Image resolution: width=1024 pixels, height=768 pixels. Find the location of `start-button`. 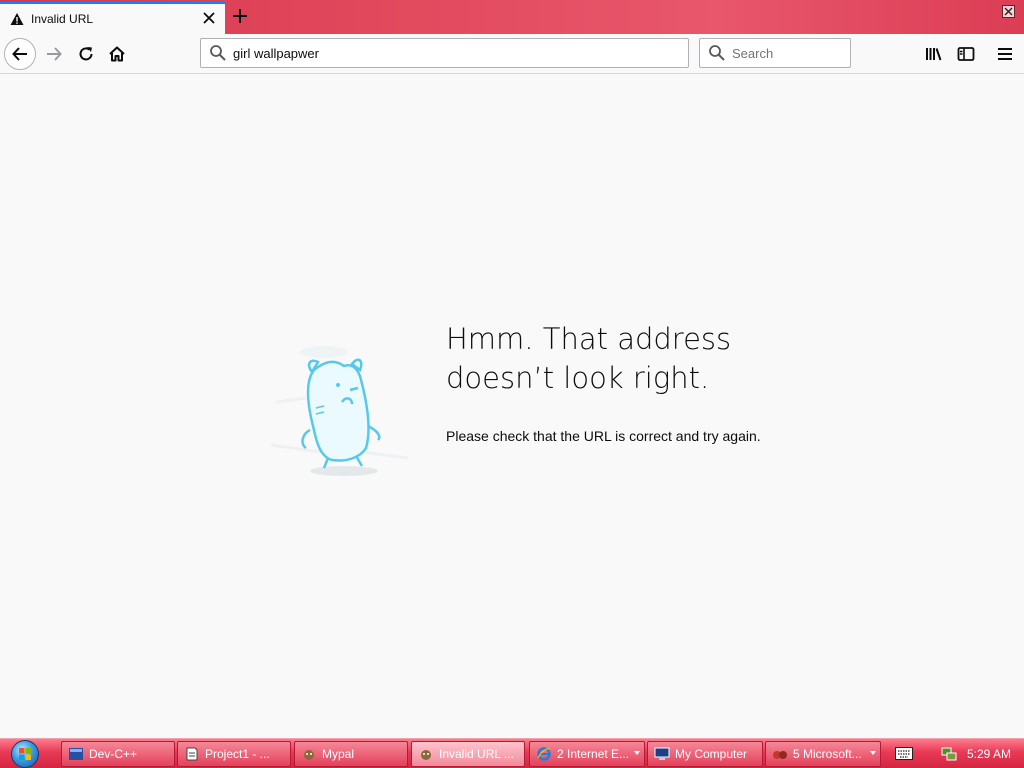

start-button is located at coordinates (25, 754).